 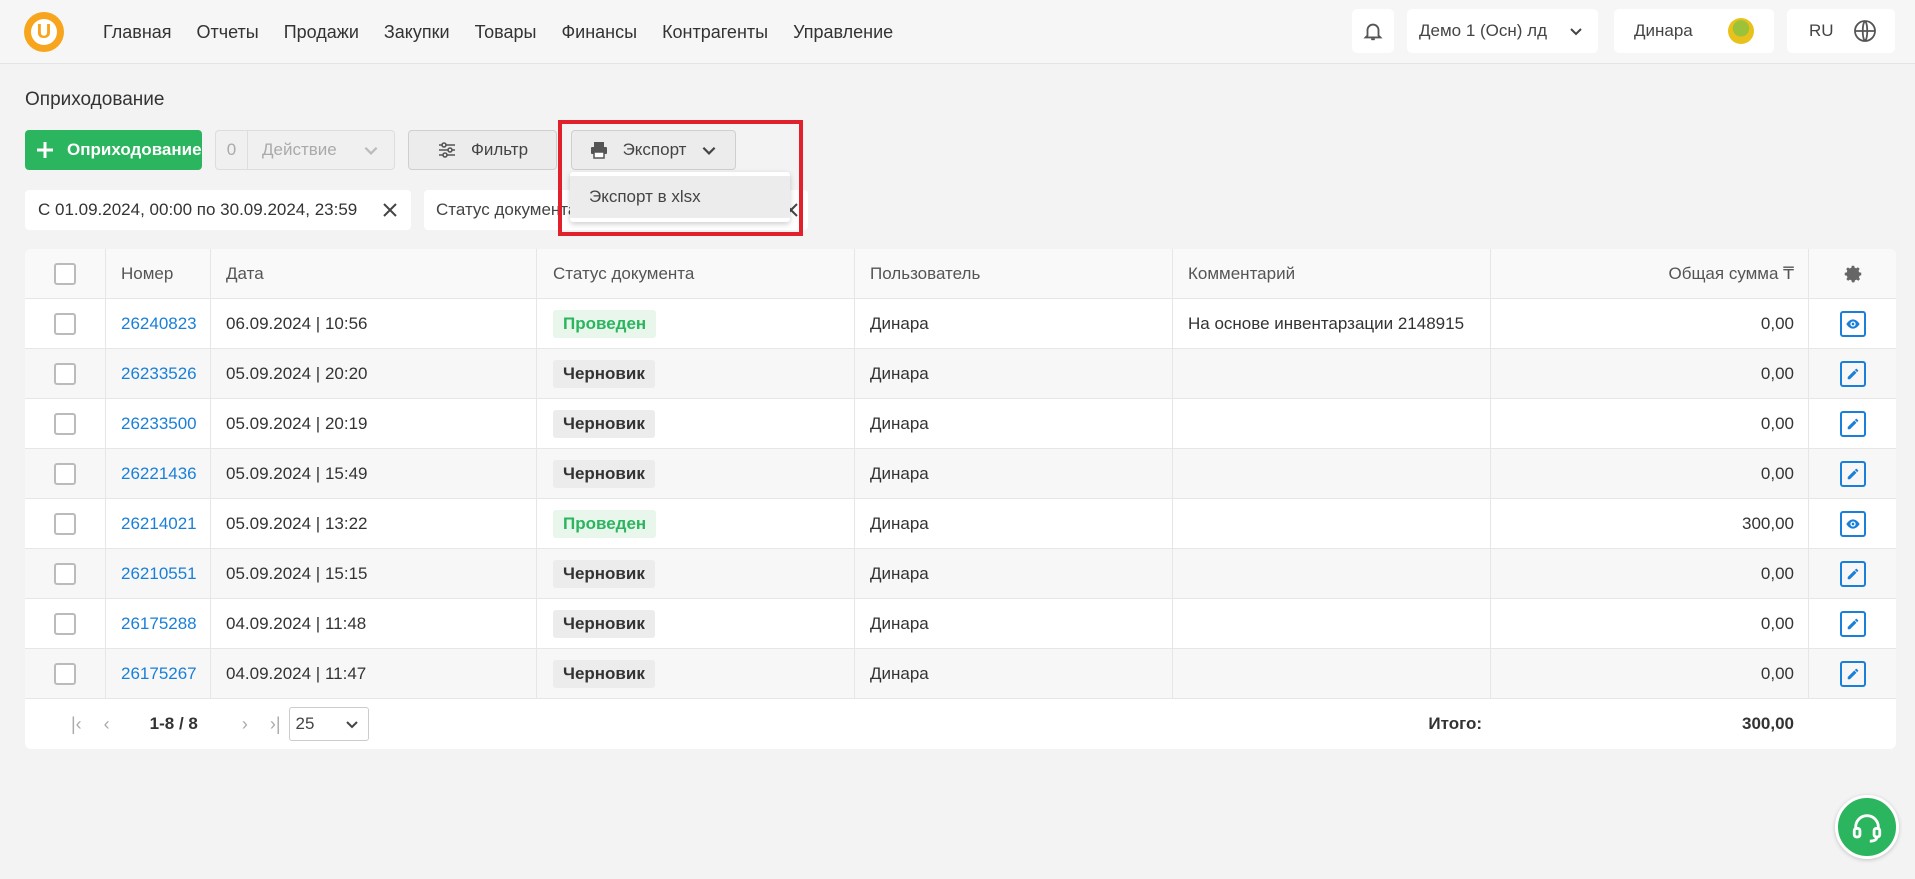 I want to click on action-label: Действие, so click(x=299, y=149).